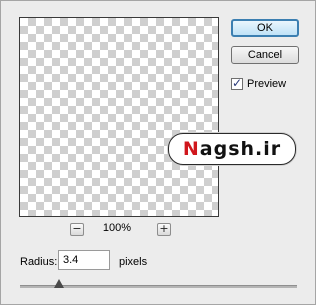  What do you see at coordinates (39, 262) in the screenshot?
I see `radius-label: Radius:` at bounding box center [39, 262].